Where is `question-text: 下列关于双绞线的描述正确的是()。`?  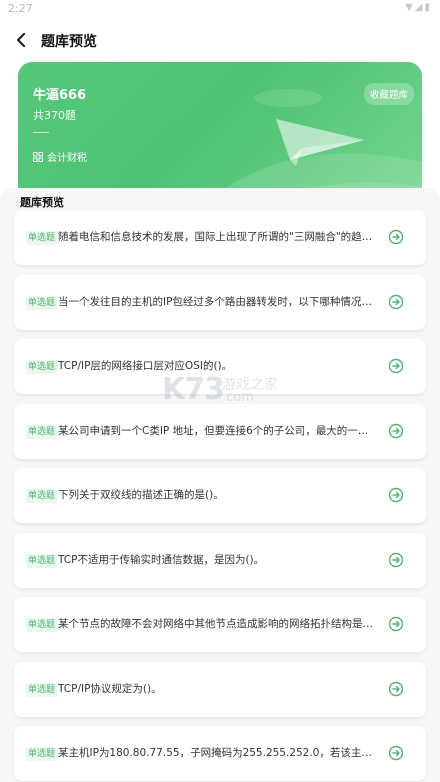 question-text: 下列关于双绞线的描述正确的是()。 is located at coordinates (141, 495).